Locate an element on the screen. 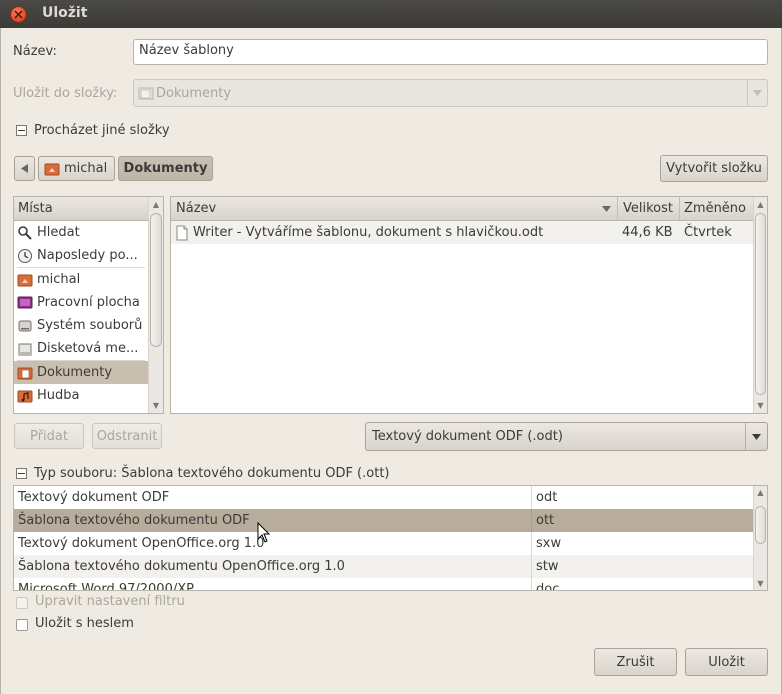 The height and width of the screenshot is (694, 782). sidebar-item-home: michal is located at coordinates (81, 279).